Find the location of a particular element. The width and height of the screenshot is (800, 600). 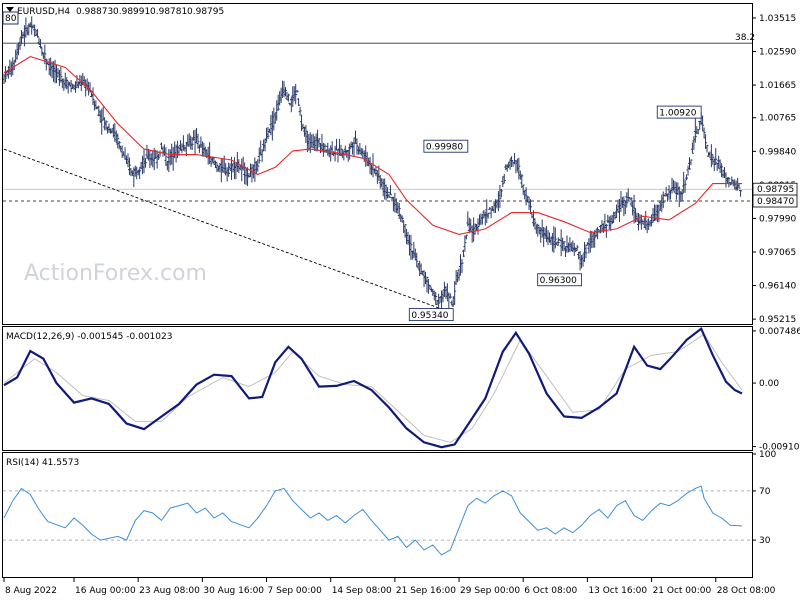

current-price-flag-label: 0.98795 is located at coordinates (775, 190).